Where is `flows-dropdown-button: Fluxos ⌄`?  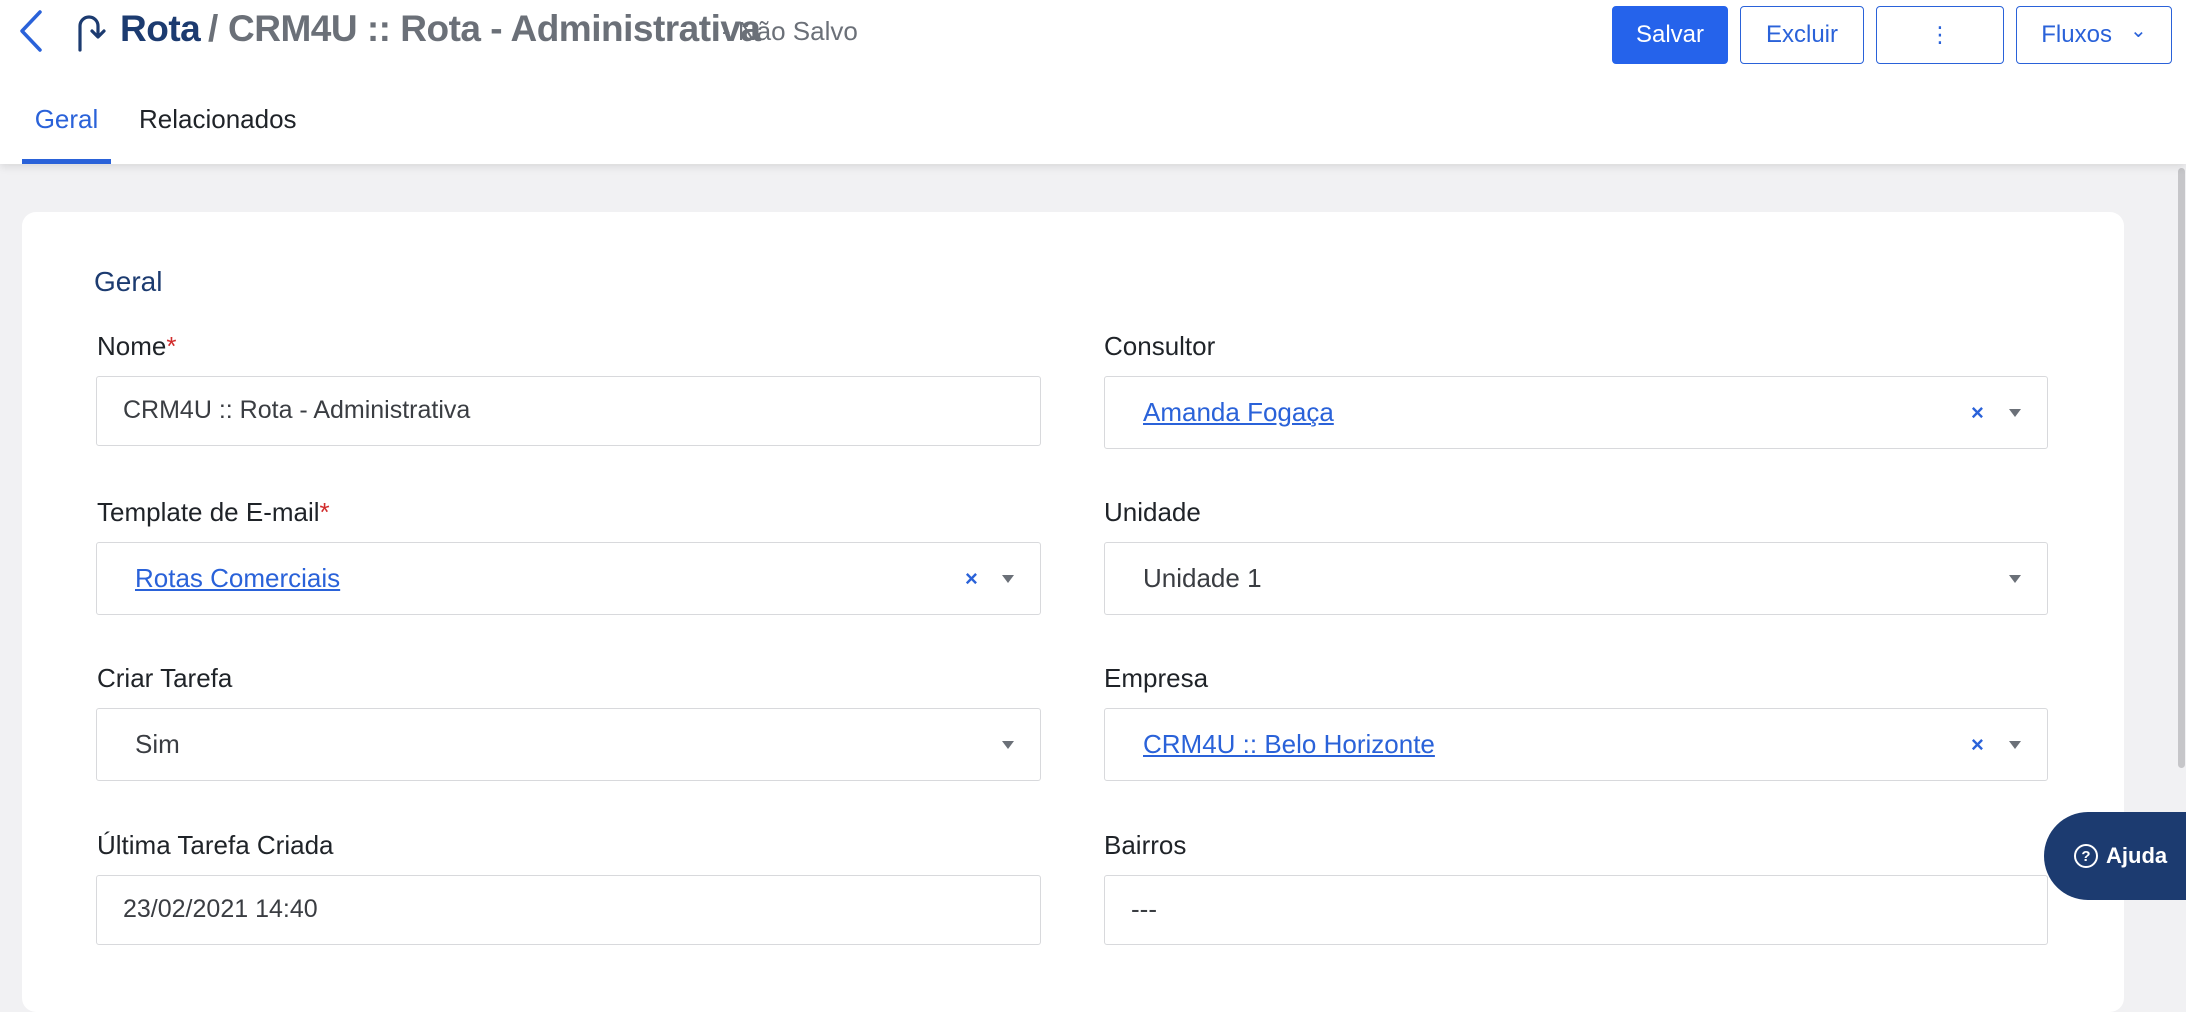
flows-dropdown-button: Fluxos ⌄ is located at coordinates (2094, 35).